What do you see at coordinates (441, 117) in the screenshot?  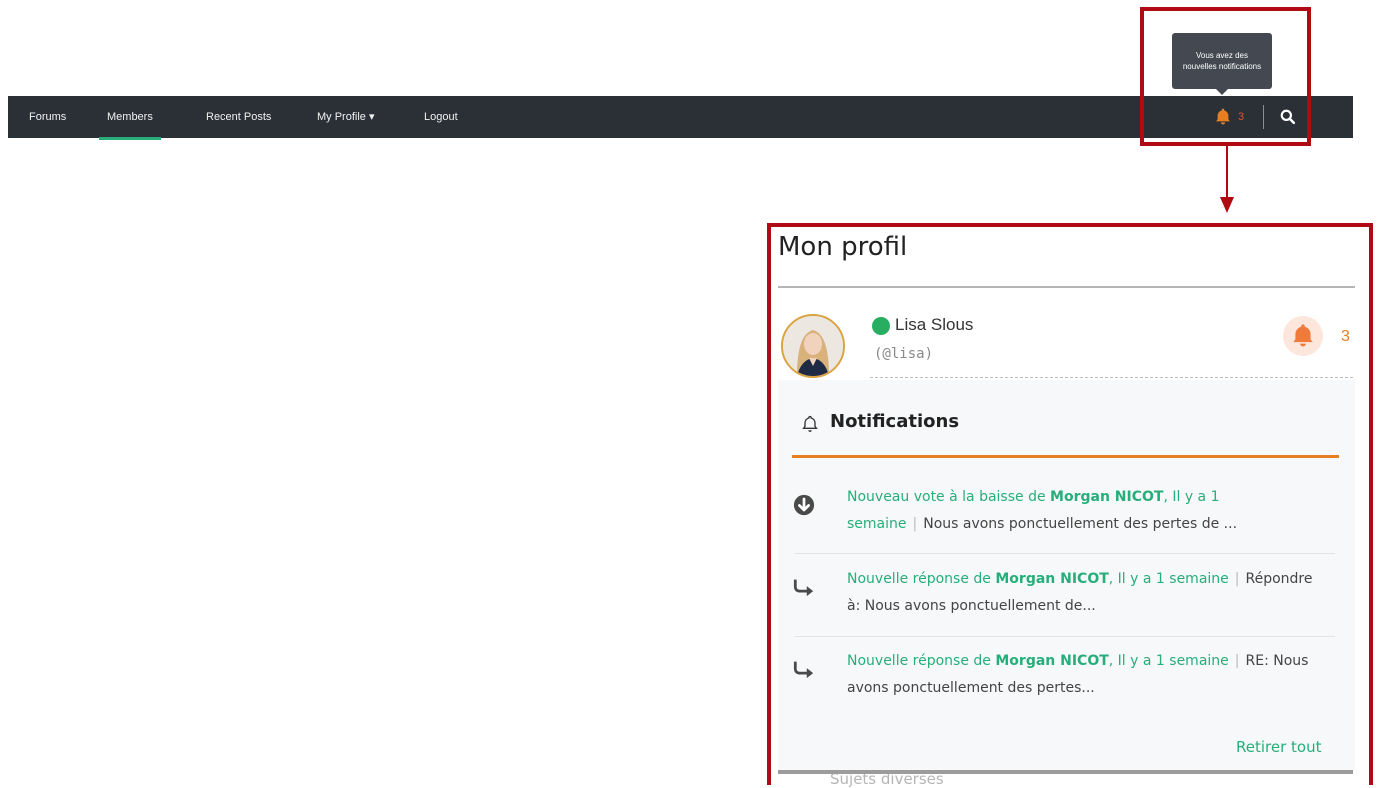 I see `nav-item-logout: Logout` at bounding box center [441, 117].